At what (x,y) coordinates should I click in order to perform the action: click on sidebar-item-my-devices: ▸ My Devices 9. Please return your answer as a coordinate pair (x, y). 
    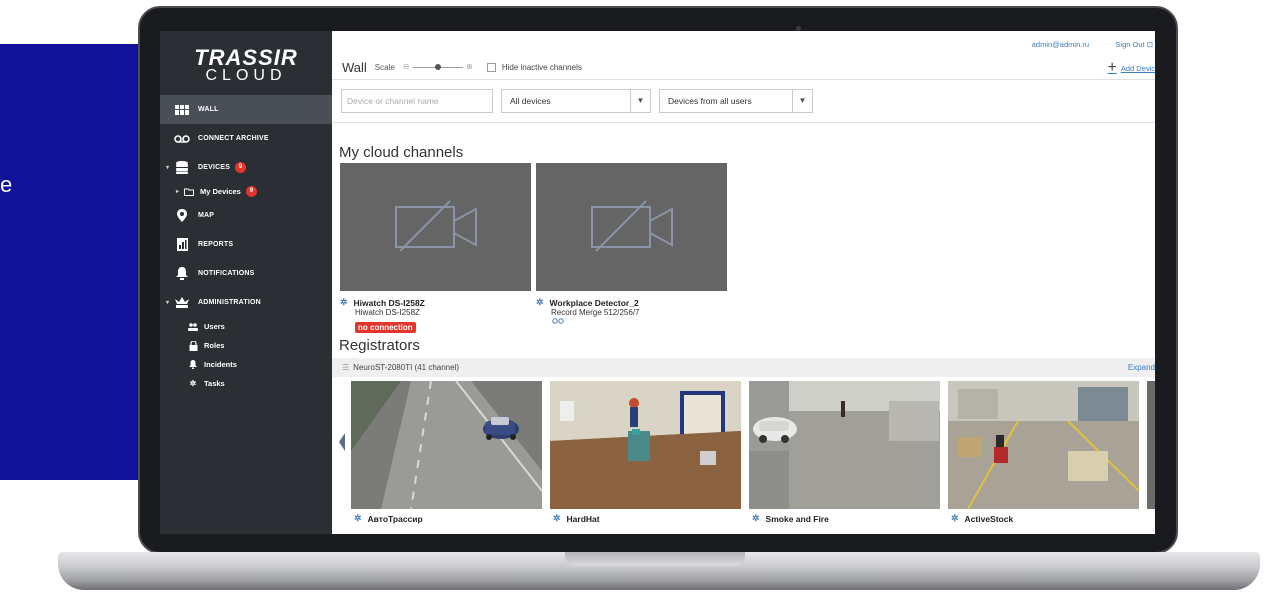
    Looking at the image, I should click on (246, 191).